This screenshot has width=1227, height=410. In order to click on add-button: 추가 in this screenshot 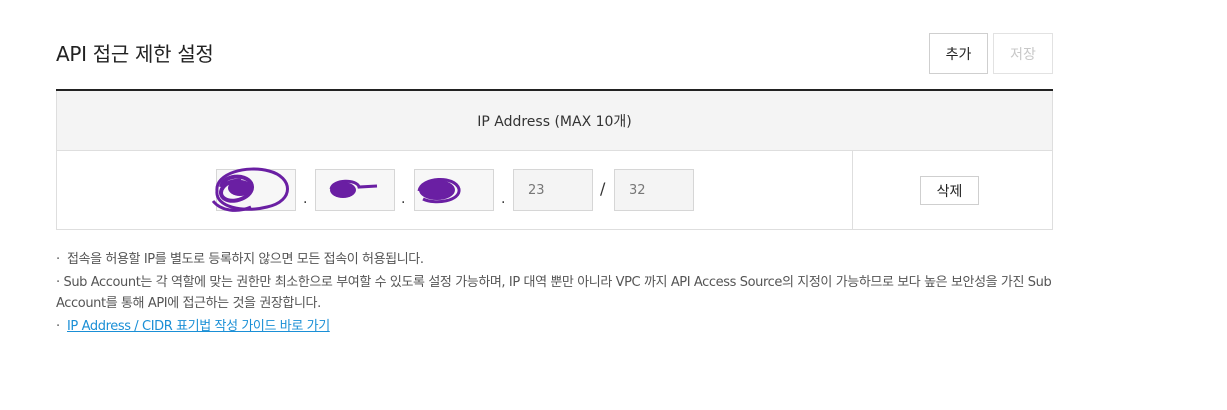, I will do `click(958, 53)`.